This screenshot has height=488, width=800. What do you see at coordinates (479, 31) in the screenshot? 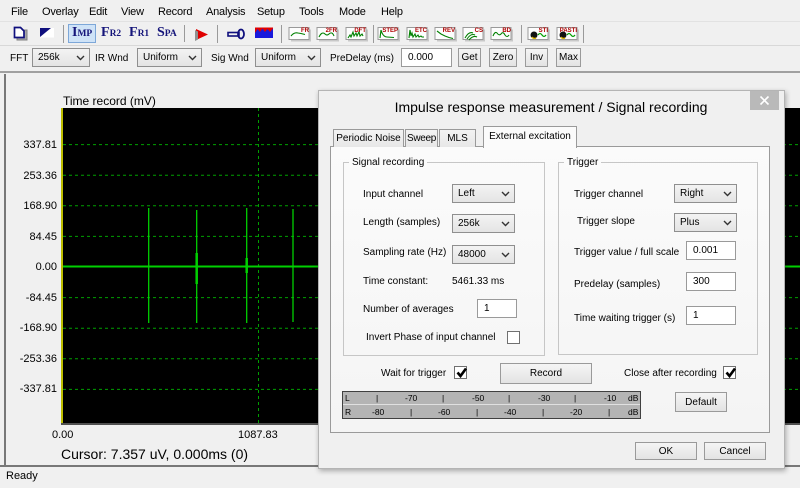
I see `svg-text: CS` at bounding box center [479, 31].